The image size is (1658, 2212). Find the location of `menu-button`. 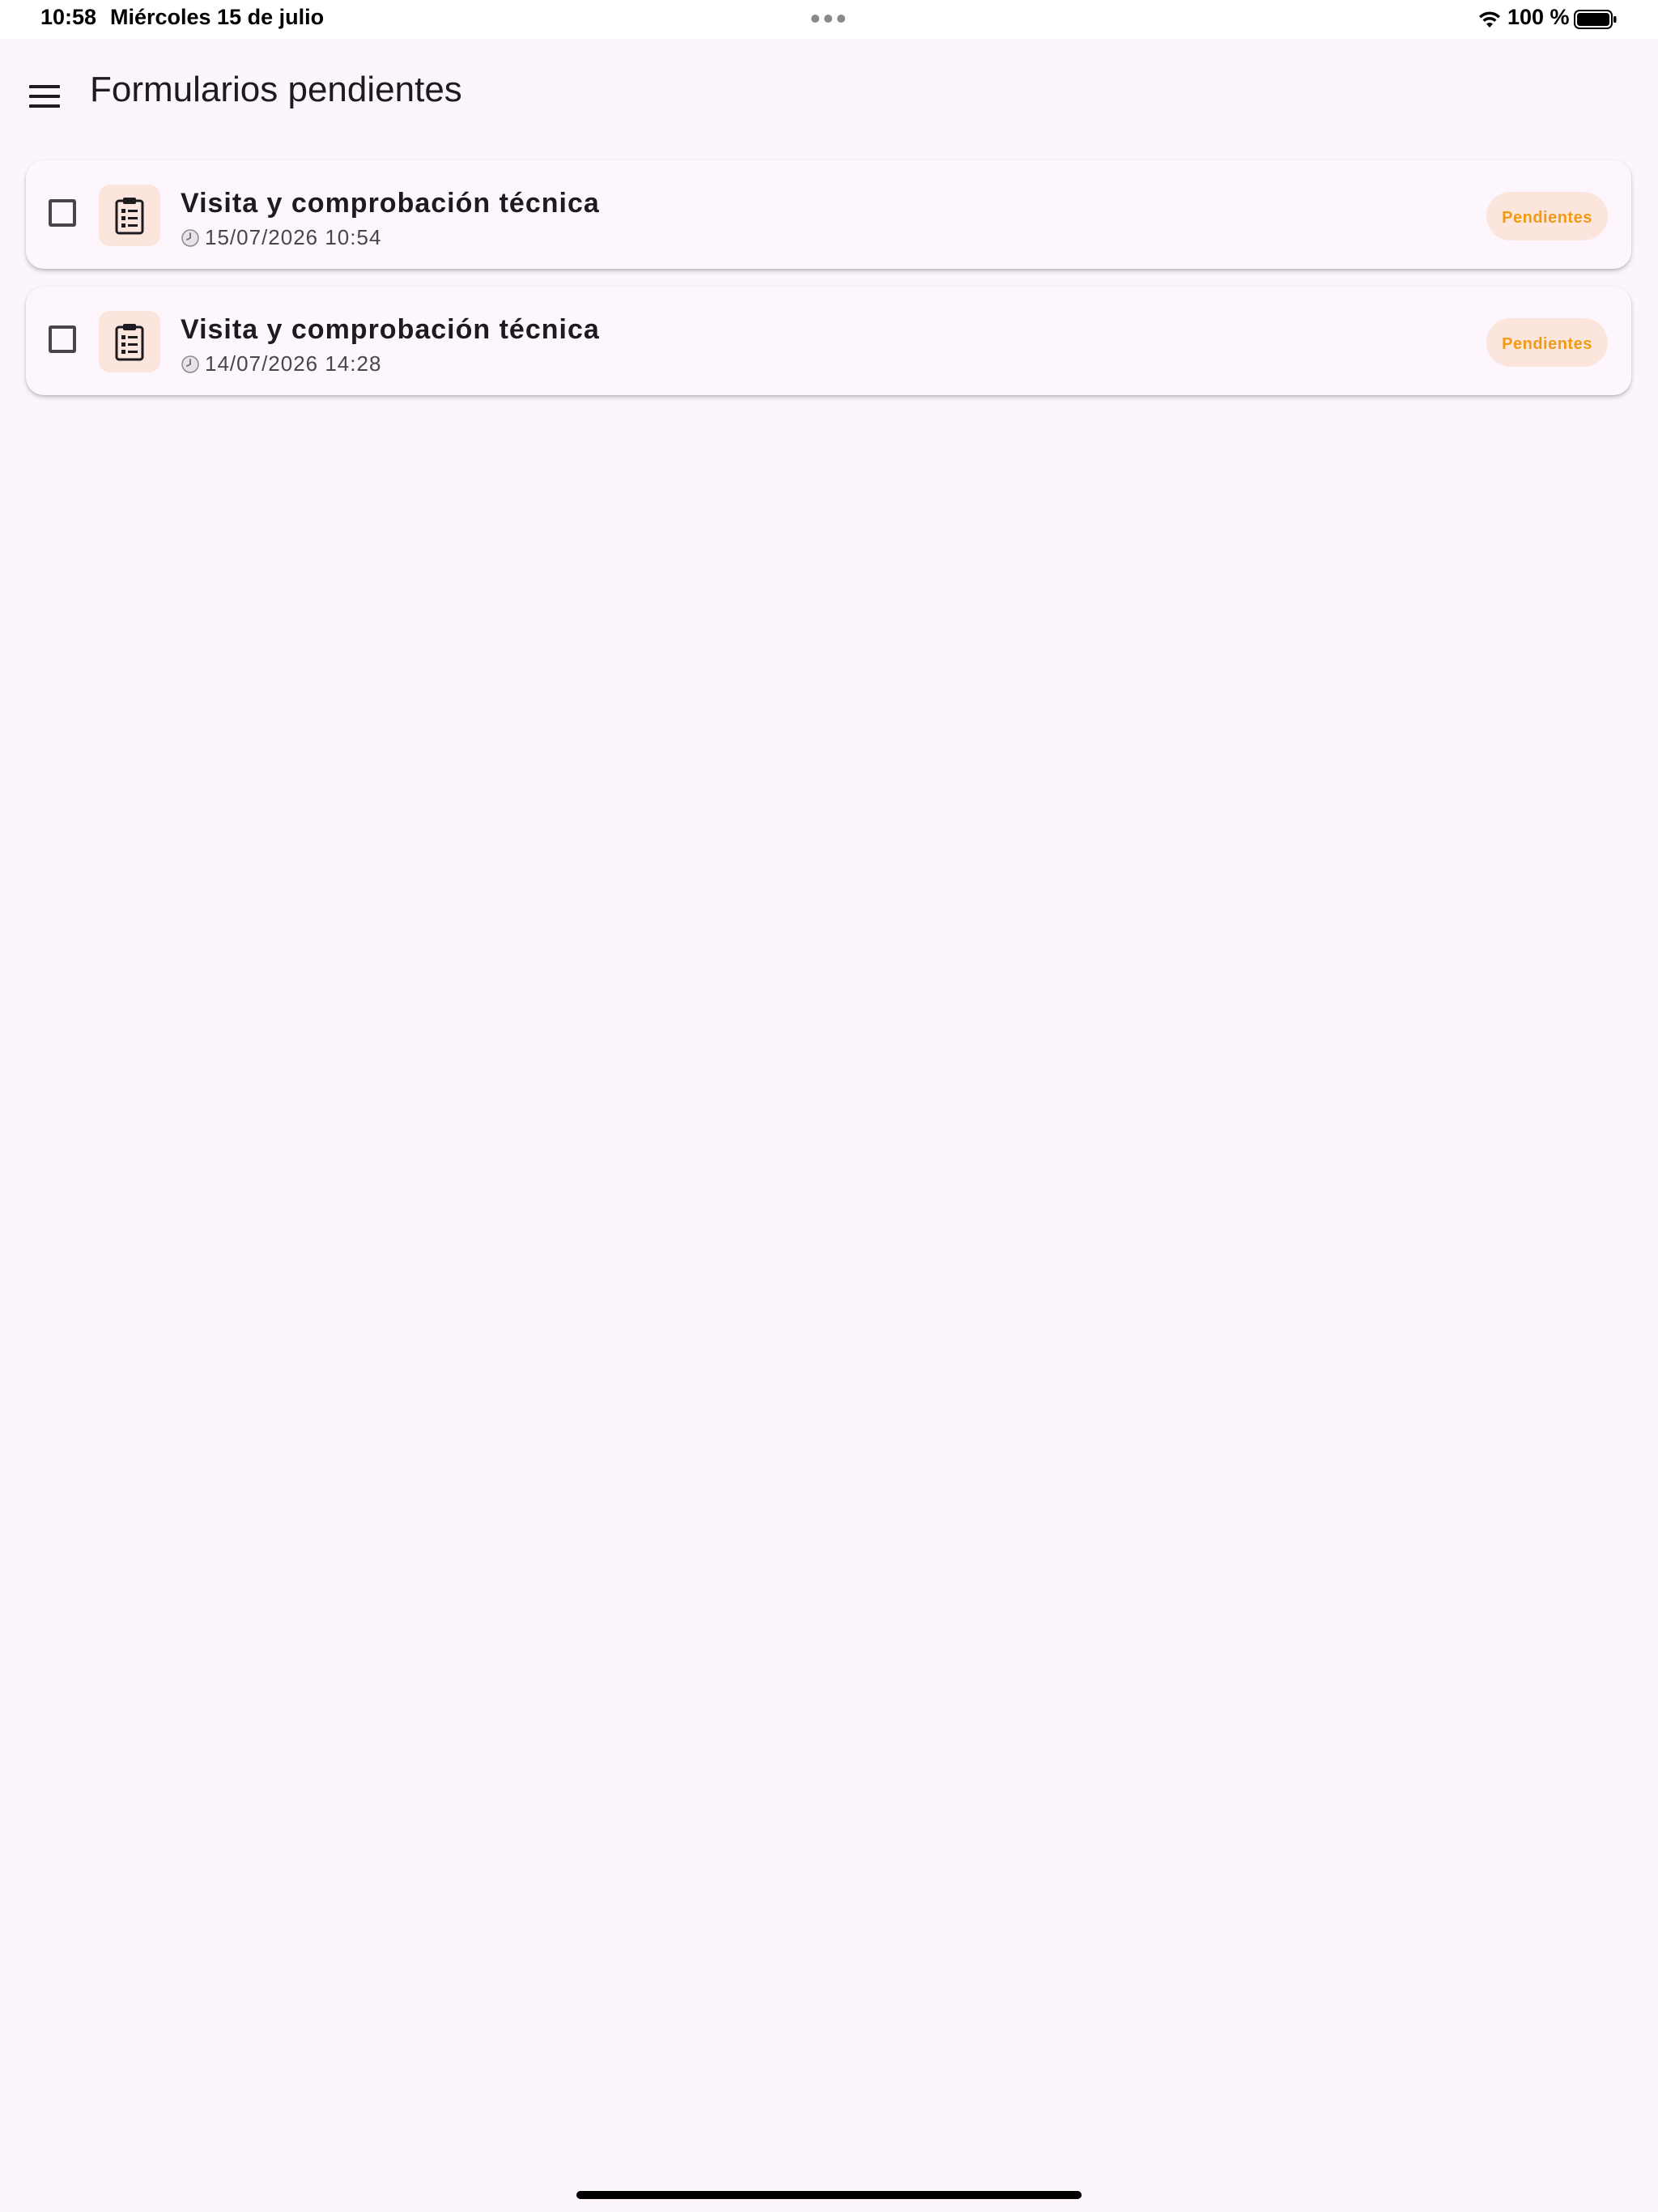

menu-button is located at coordinates (44, 97).